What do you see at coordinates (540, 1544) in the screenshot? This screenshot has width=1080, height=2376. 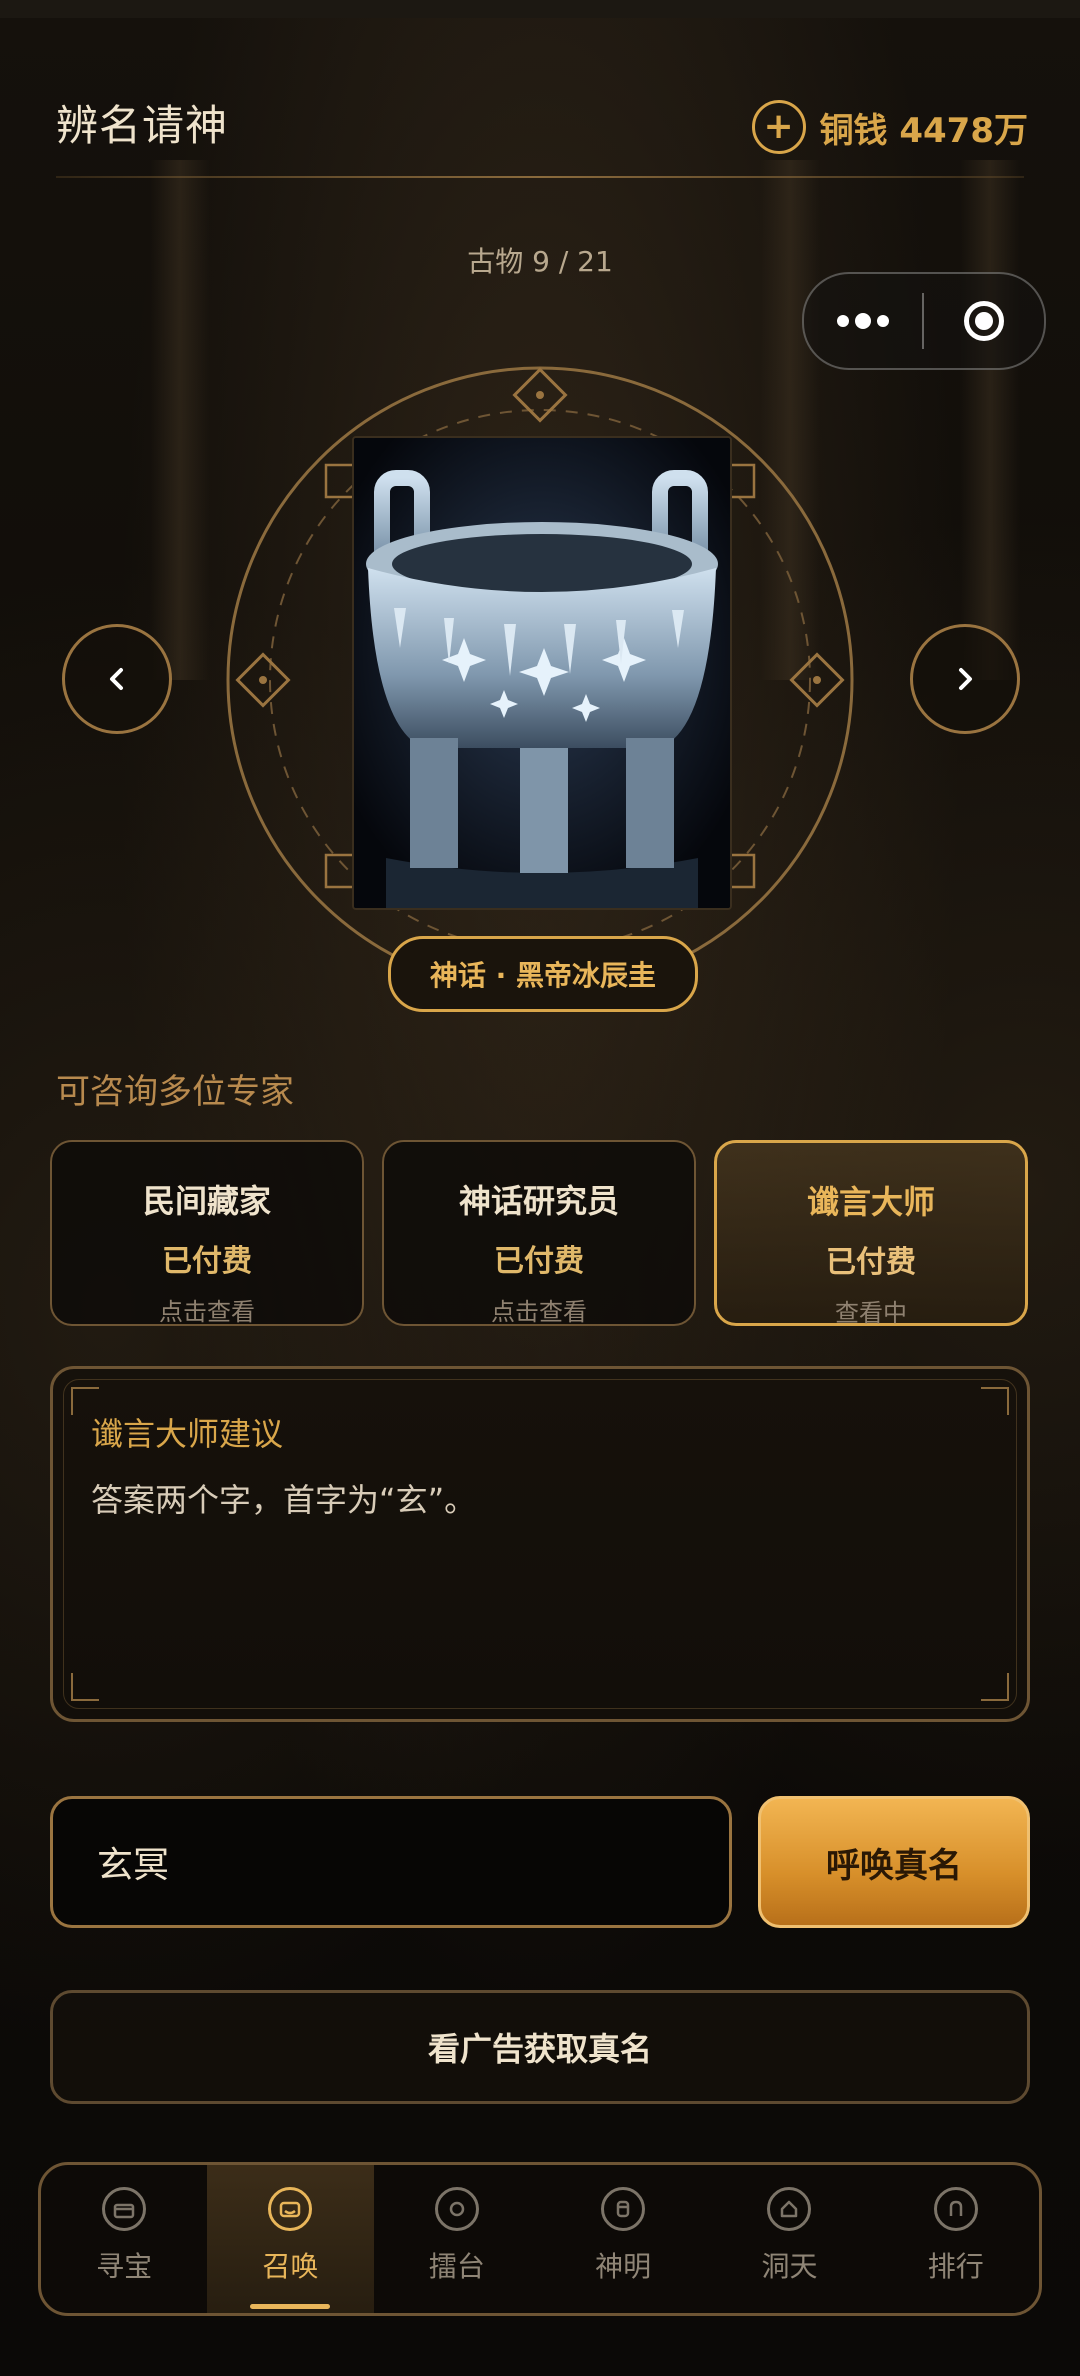 I see `advice-panel: 谶言大师建议 答案两个字，首字为“玄”。` at bounding box center [540, 1544].